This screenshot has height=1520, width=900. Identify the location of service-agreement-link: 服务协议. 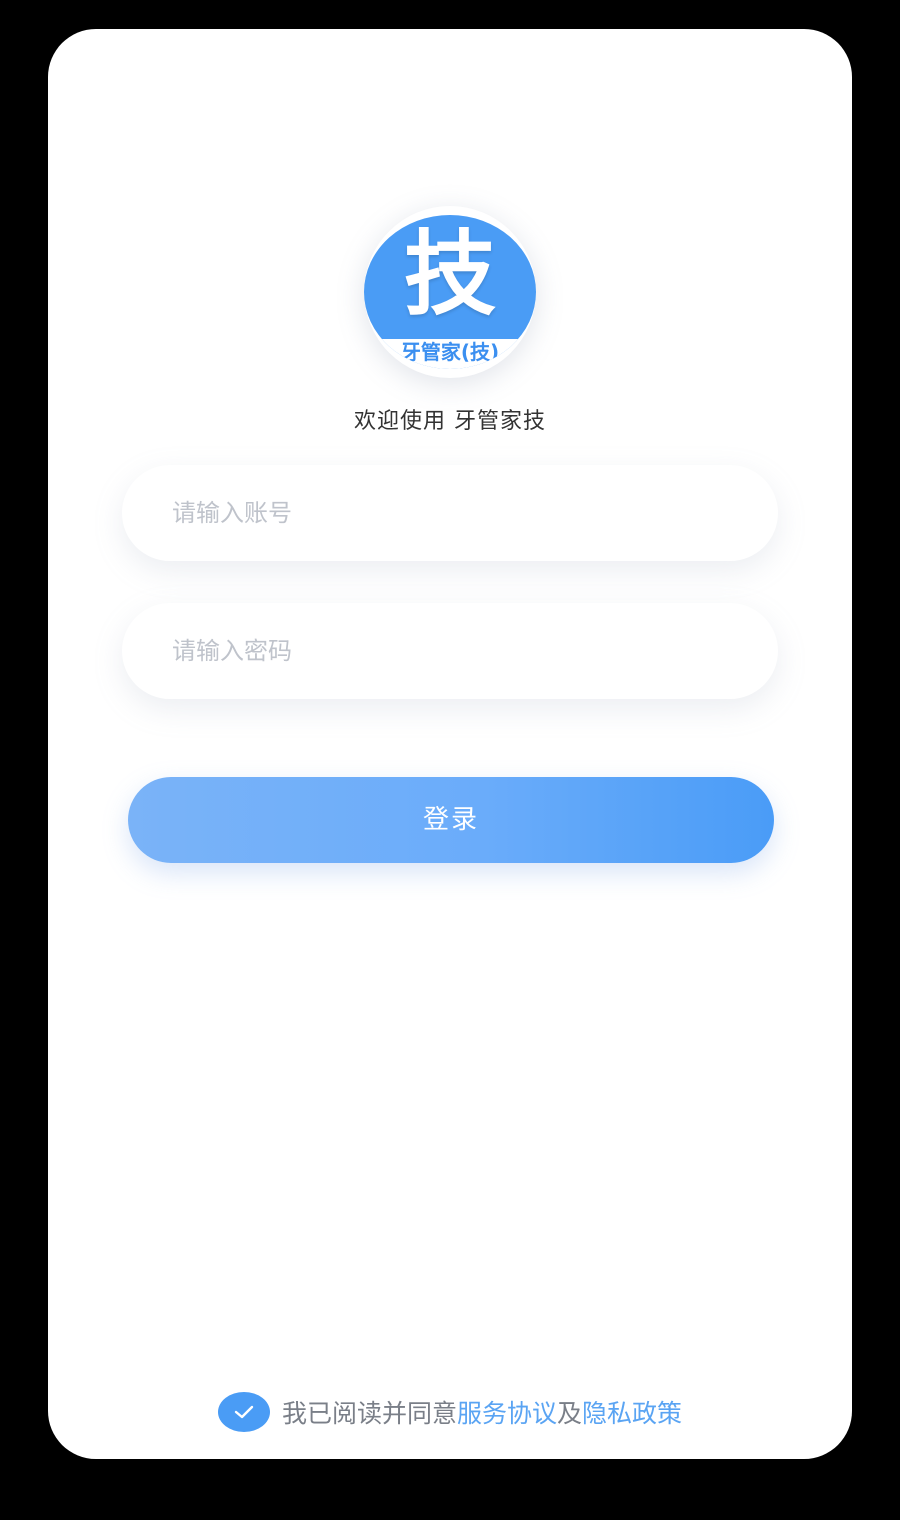
(507, 1412).